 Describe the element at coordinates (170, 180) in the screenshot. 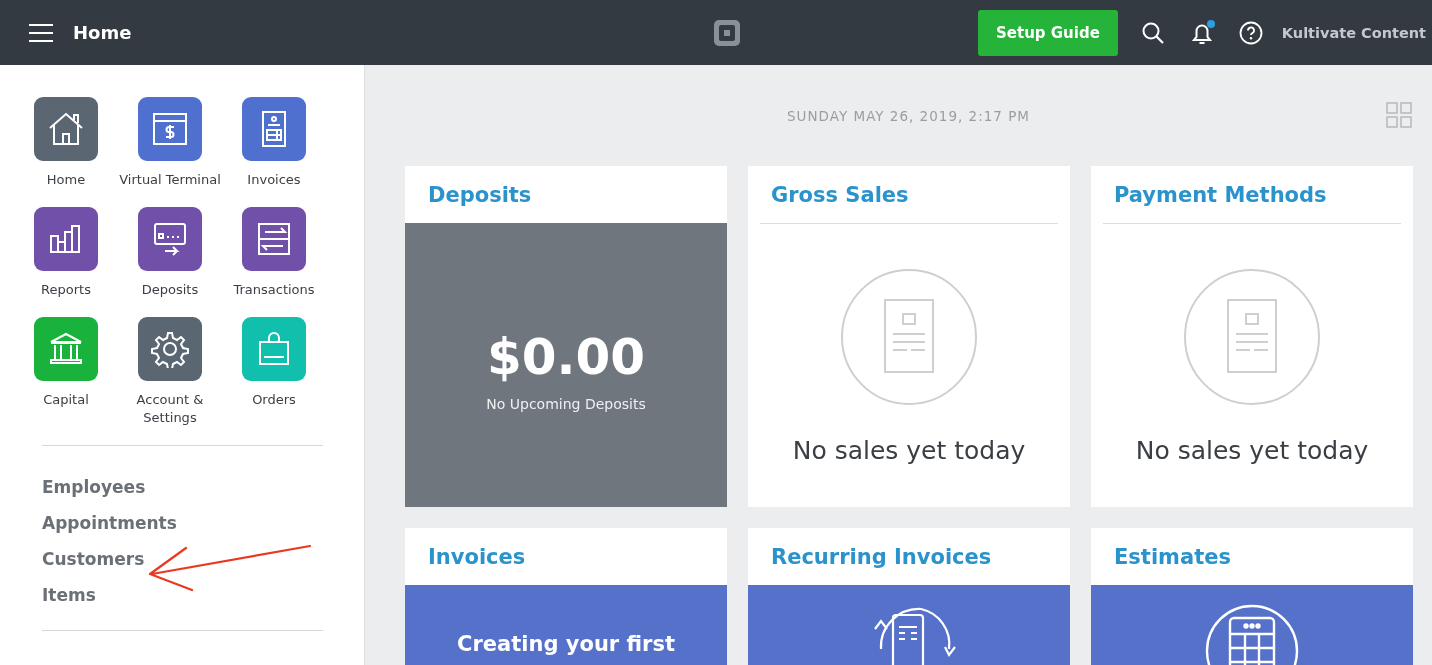

I see `app-label: Virtual Terminal` at that location.